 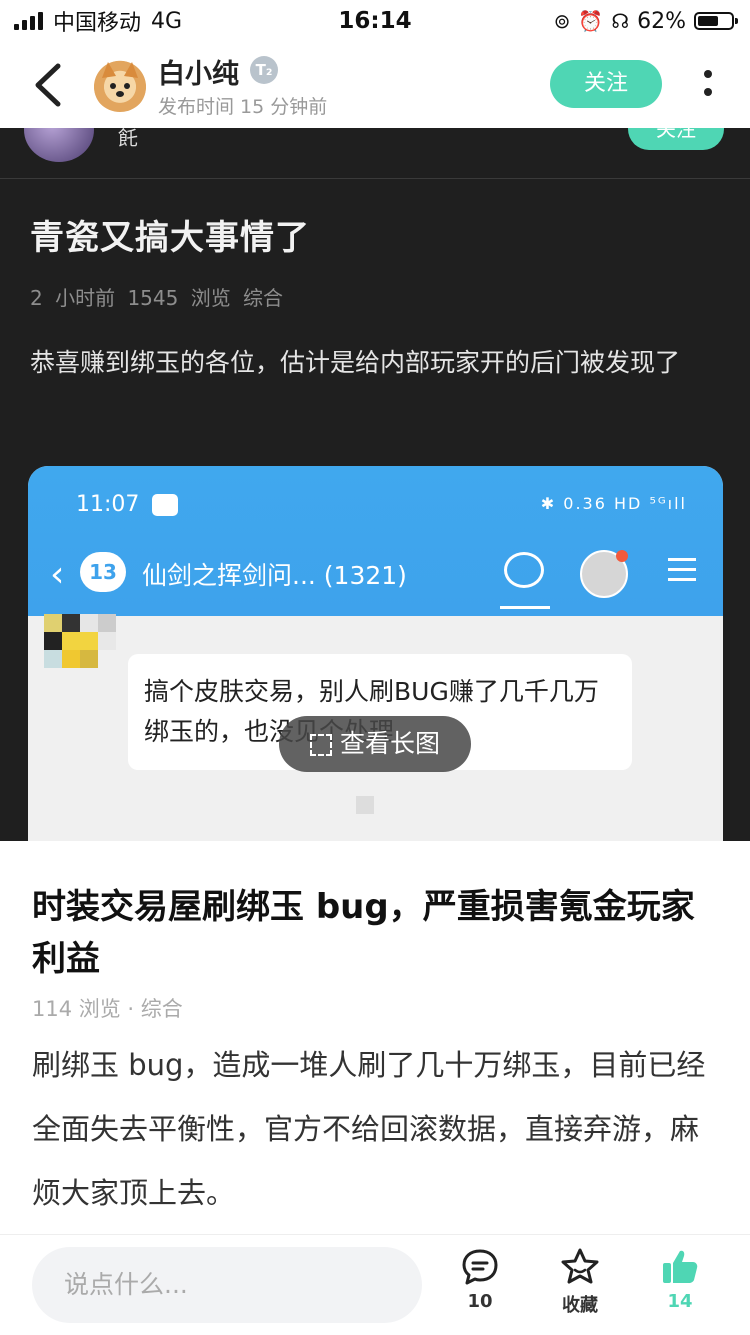 What do you see at coordinates (167, 21) in the screenshot?
I see `network-label: 4G` at bounding box center [167, 21].